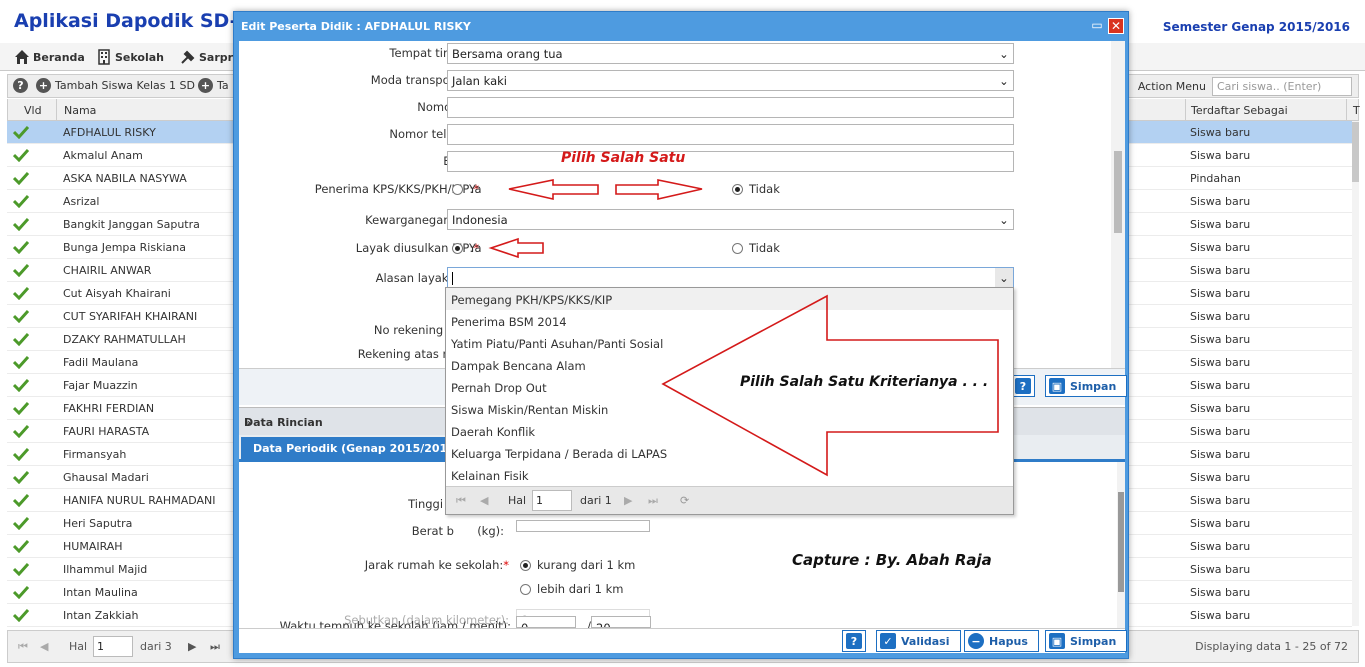  What do you see at coordinates (730, 219) in the screenshot?
I see `kewarganegaraan-select: Indonesia ⌄` at bounding box center [730, 219].